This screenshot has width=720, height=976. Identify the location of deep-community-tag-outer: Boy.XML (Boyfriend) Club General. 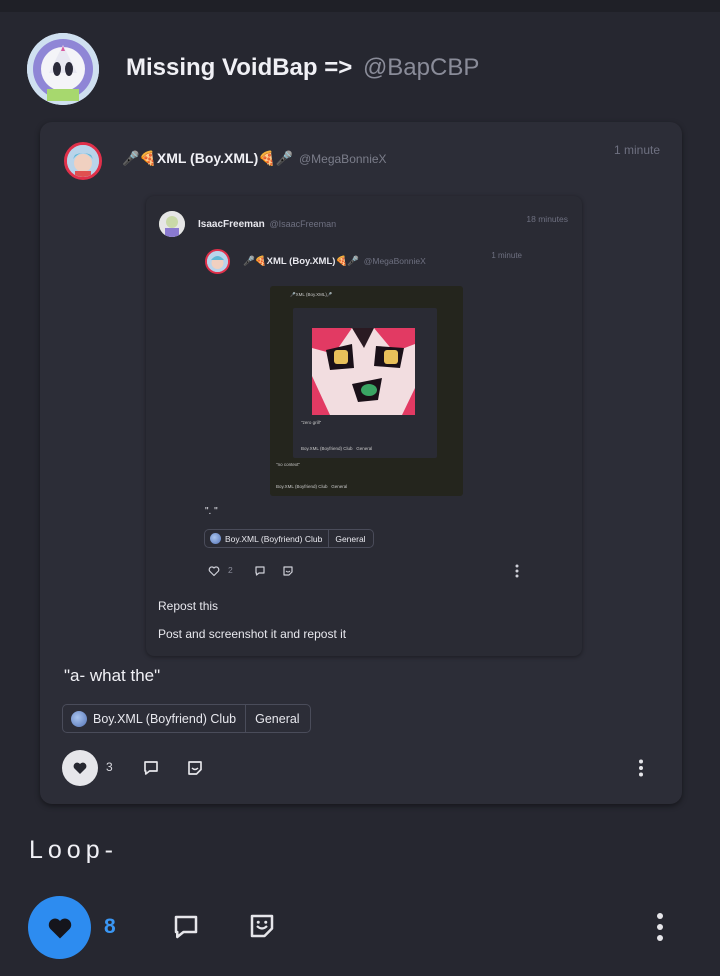
(311, 486).